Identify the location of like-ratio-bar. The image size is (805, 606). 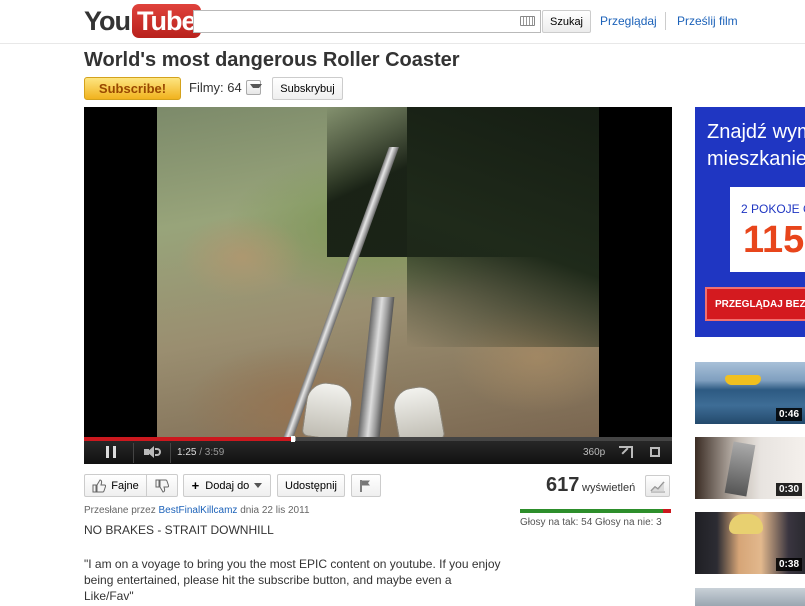
(595, 511).